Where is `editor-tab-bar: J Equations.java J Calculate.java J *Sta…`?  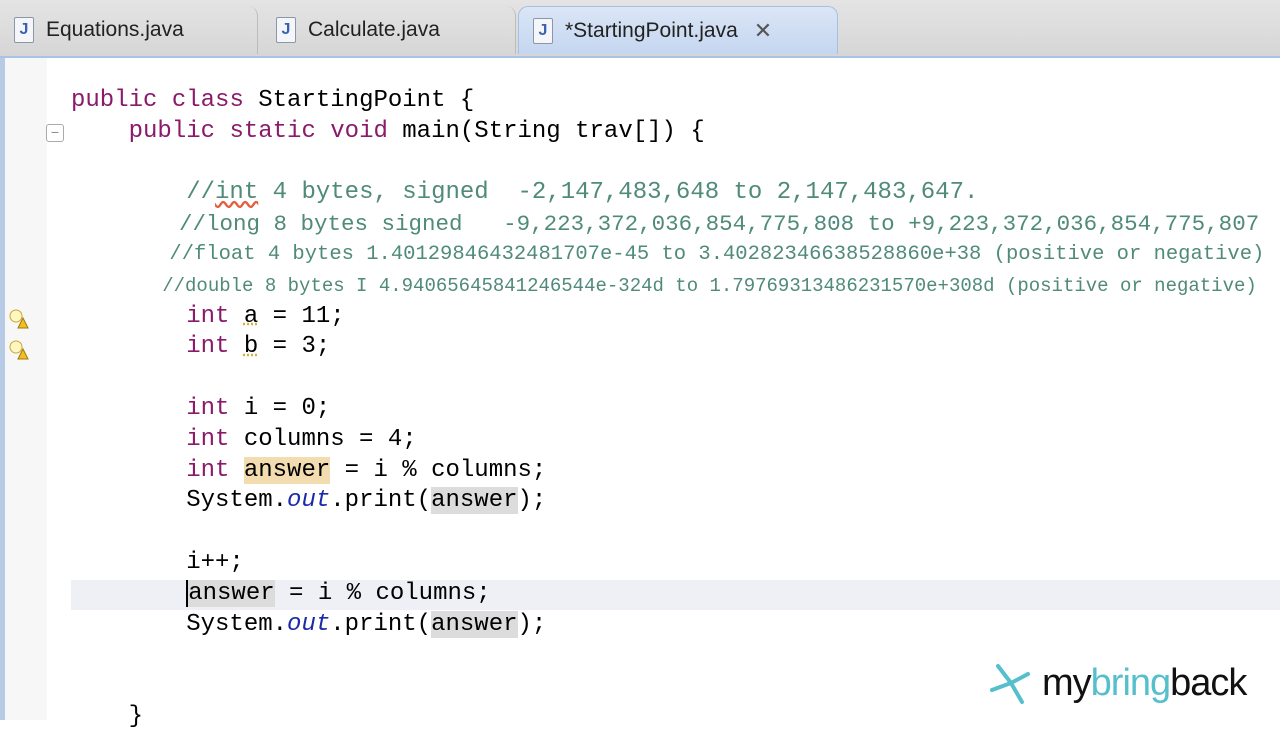
editor-tab-bar: J Equations.java J Calculate.java J *Sta… is located at coordinates (640, 29).